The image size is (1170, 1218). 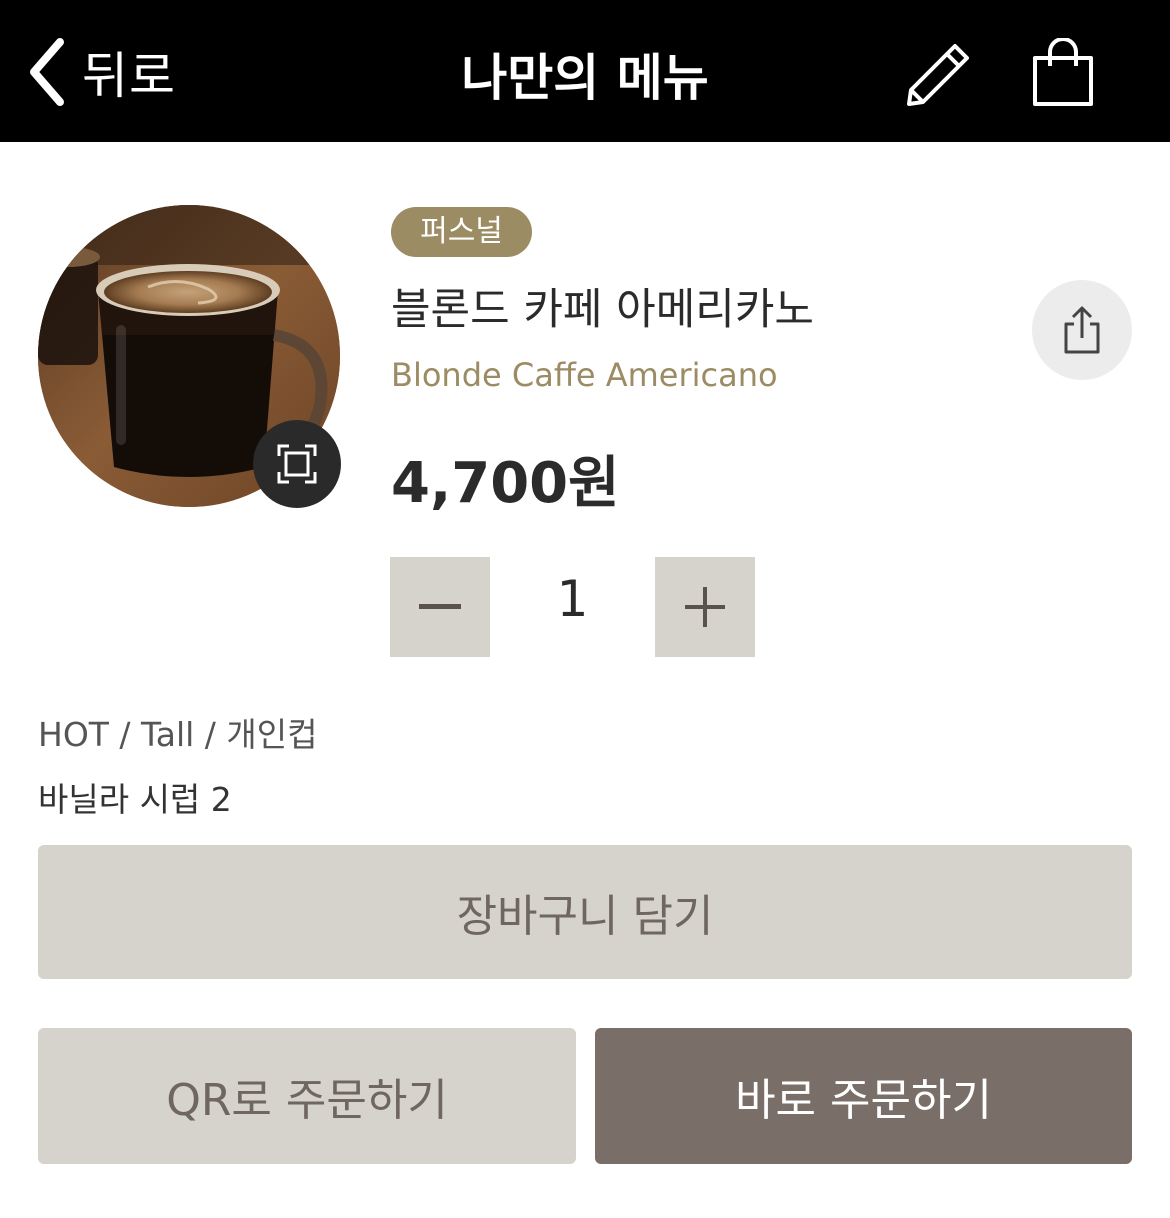 I want to click on zoom-expand-icon, so click(x=297, y=464).